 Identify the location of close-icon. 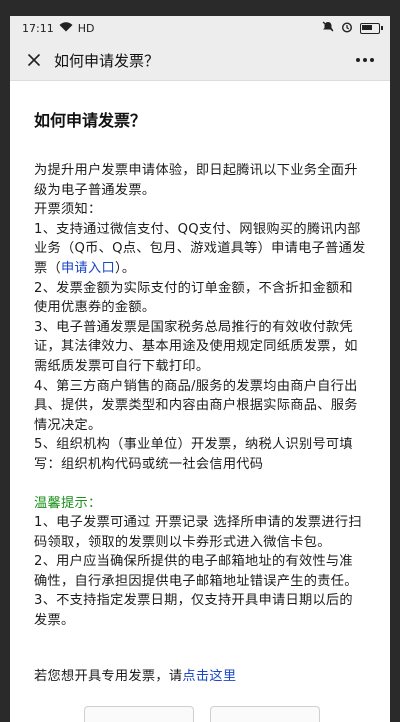
(34, 60).